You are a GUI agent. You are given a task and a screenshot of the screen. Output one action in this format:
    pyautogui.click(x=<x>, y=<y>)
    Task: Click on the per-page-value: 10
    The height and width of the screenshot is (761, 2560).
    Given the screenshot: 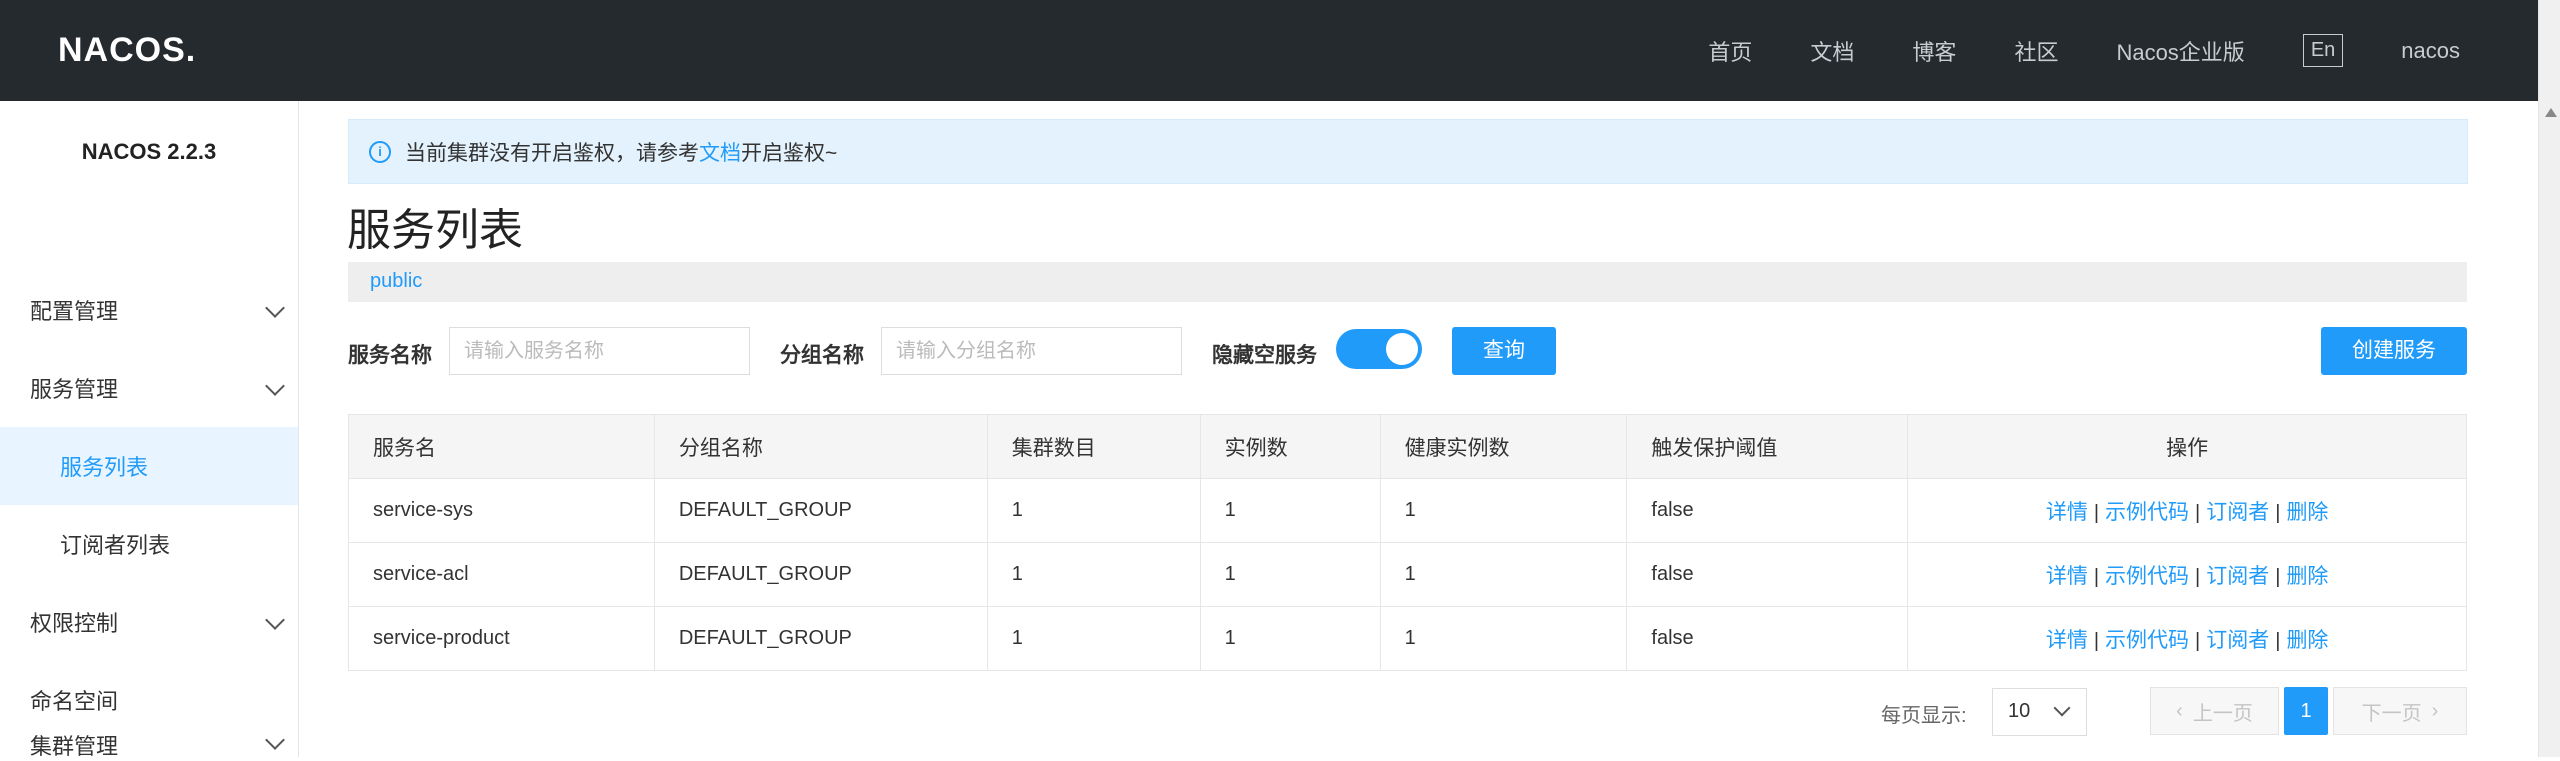 What is the action you would take?
    pyautogui.click(x=2019, y=711)
    